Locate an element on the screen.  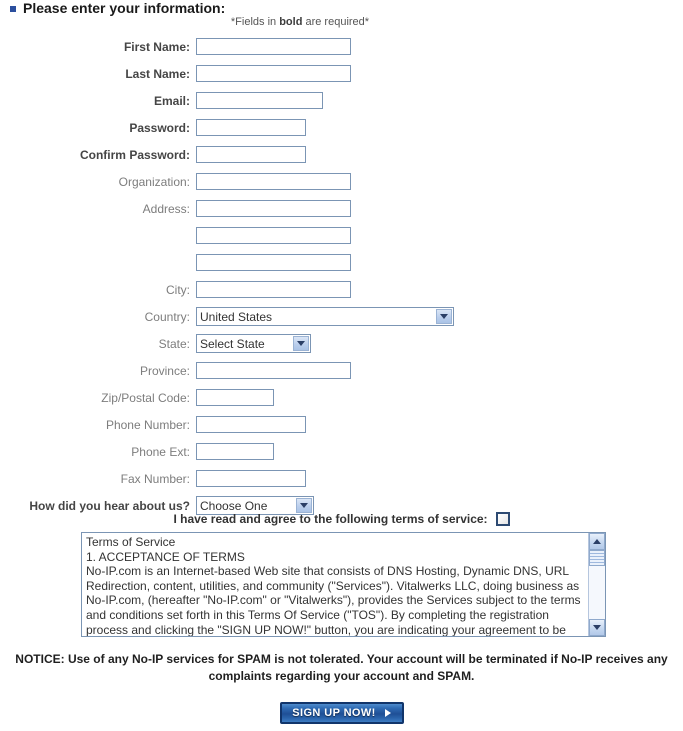
form-row: City: is located at coordinates (341, 289).